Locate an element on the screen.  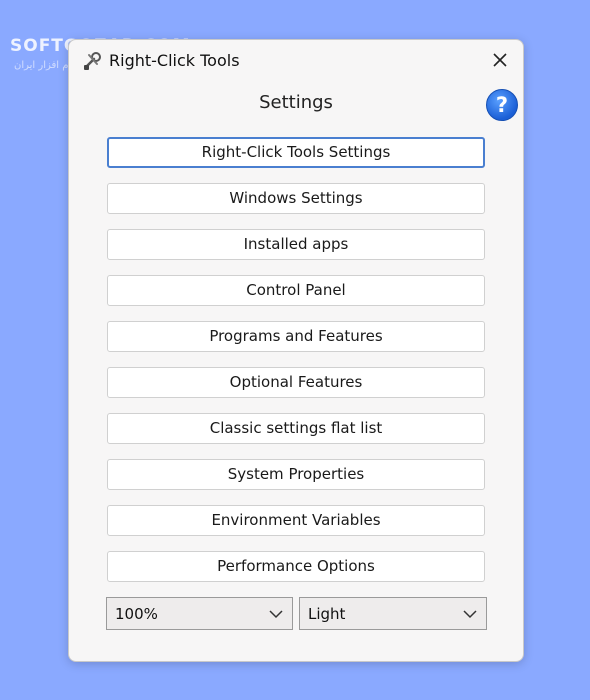
help-button: ? is located at coordinates (502, 105).